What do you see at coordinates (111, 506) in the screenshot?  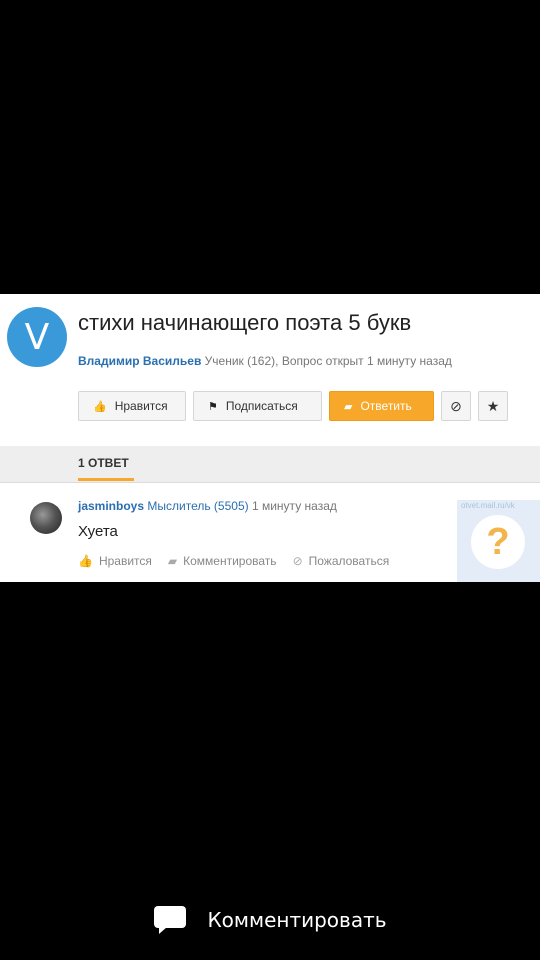 I see `answerer-username: jasminboys` at bounding box center [111, 506].